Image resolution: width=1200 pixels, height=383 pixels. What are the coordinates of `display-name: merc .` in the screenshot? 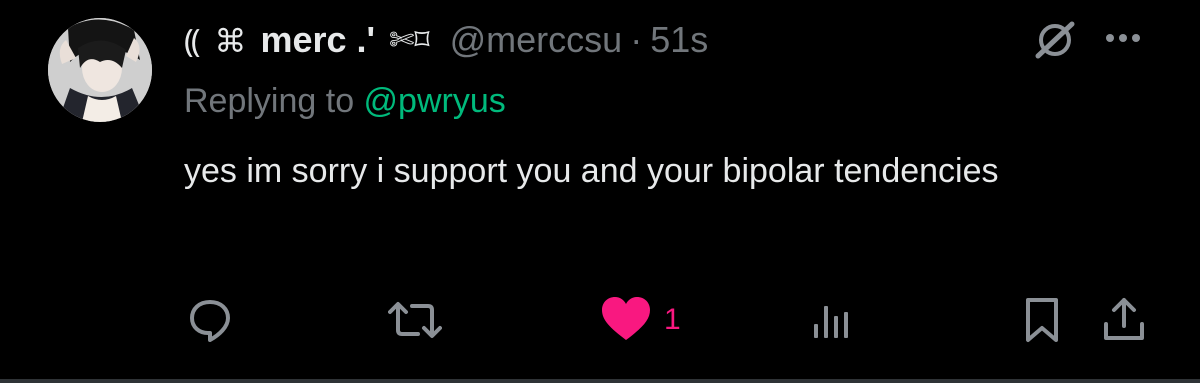 It's located at (313, 40).